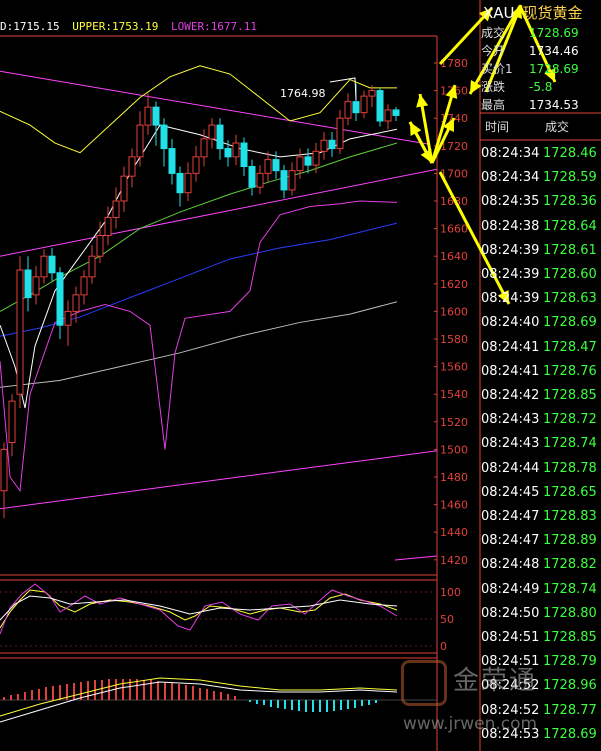 The width and height of the screenshot is (601, 751). Describe the element at coordinates (510, 589) in the screenshot. I see `trade-time: 08:24:49` at that location.